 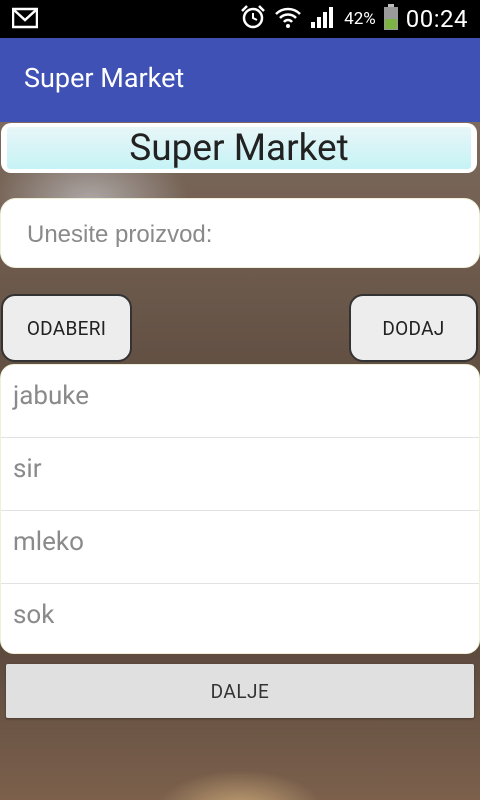 I want to click on next-button: DALJE, so click(x=240, y=691).